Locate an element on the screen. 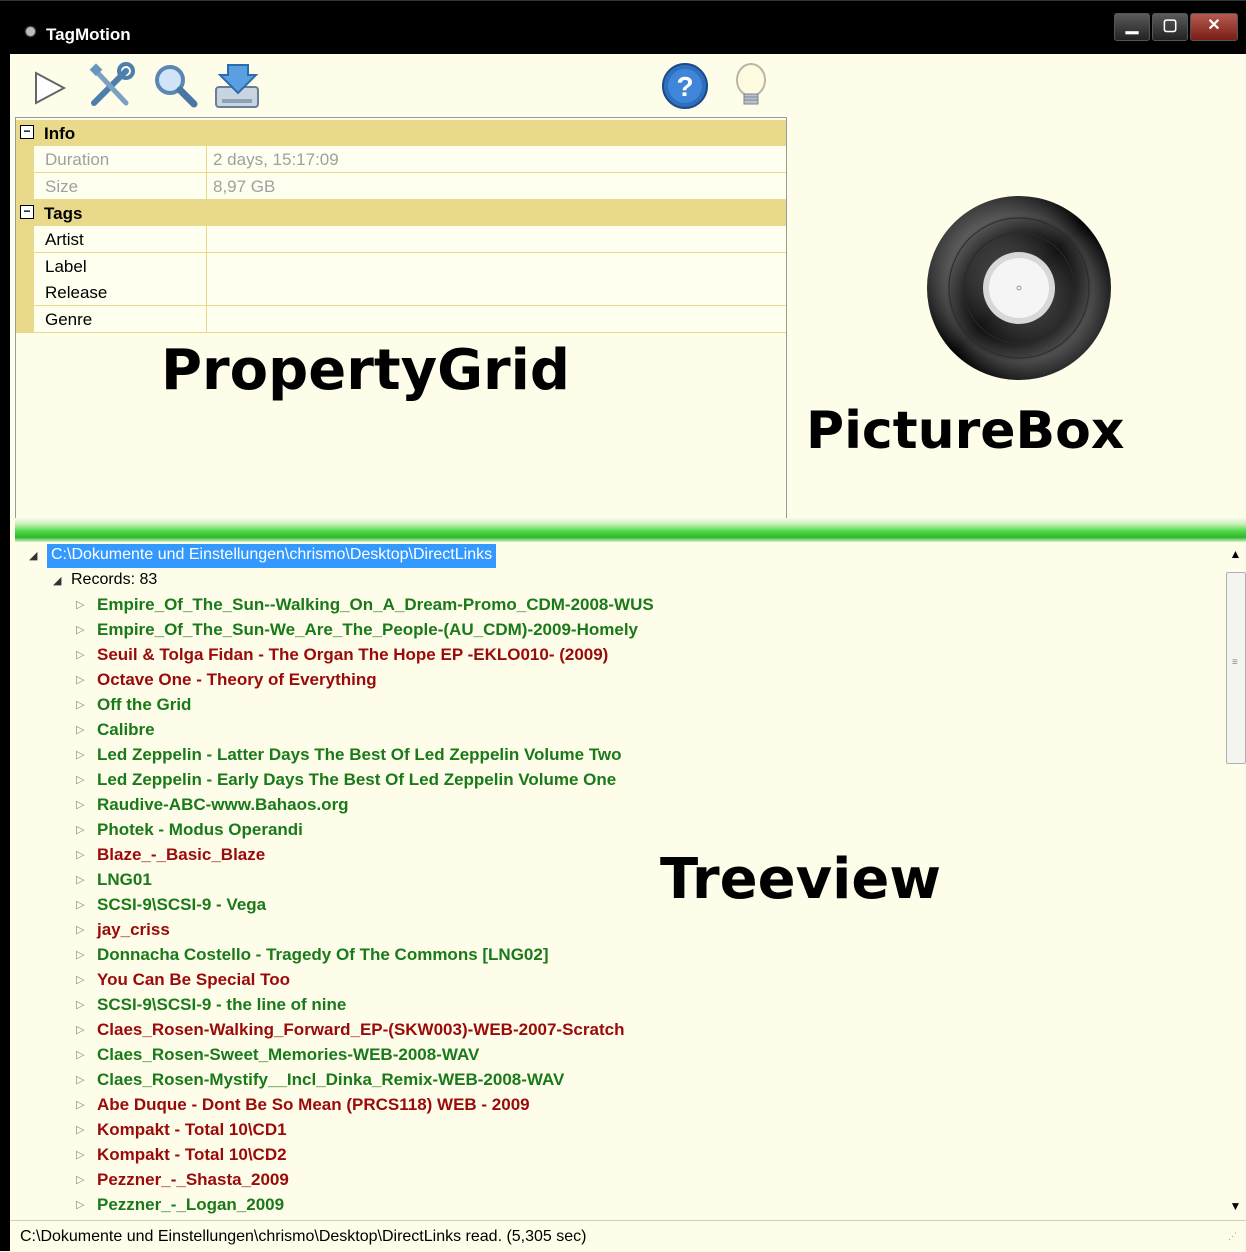 The height and width of the screenshot is (1252, 1246). resize-grip-icon: ⋰ is located at coordinates (1235, 1240).